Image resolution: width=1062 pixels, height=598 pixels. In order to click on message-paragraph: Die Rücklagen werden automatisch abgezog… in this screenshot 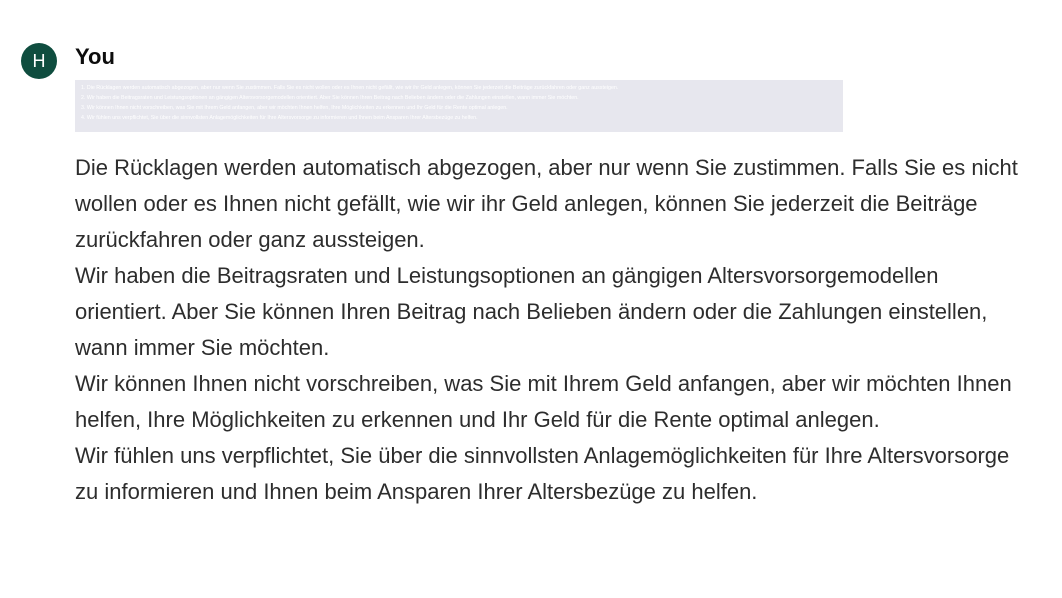, I will do `click(546, 203)`.